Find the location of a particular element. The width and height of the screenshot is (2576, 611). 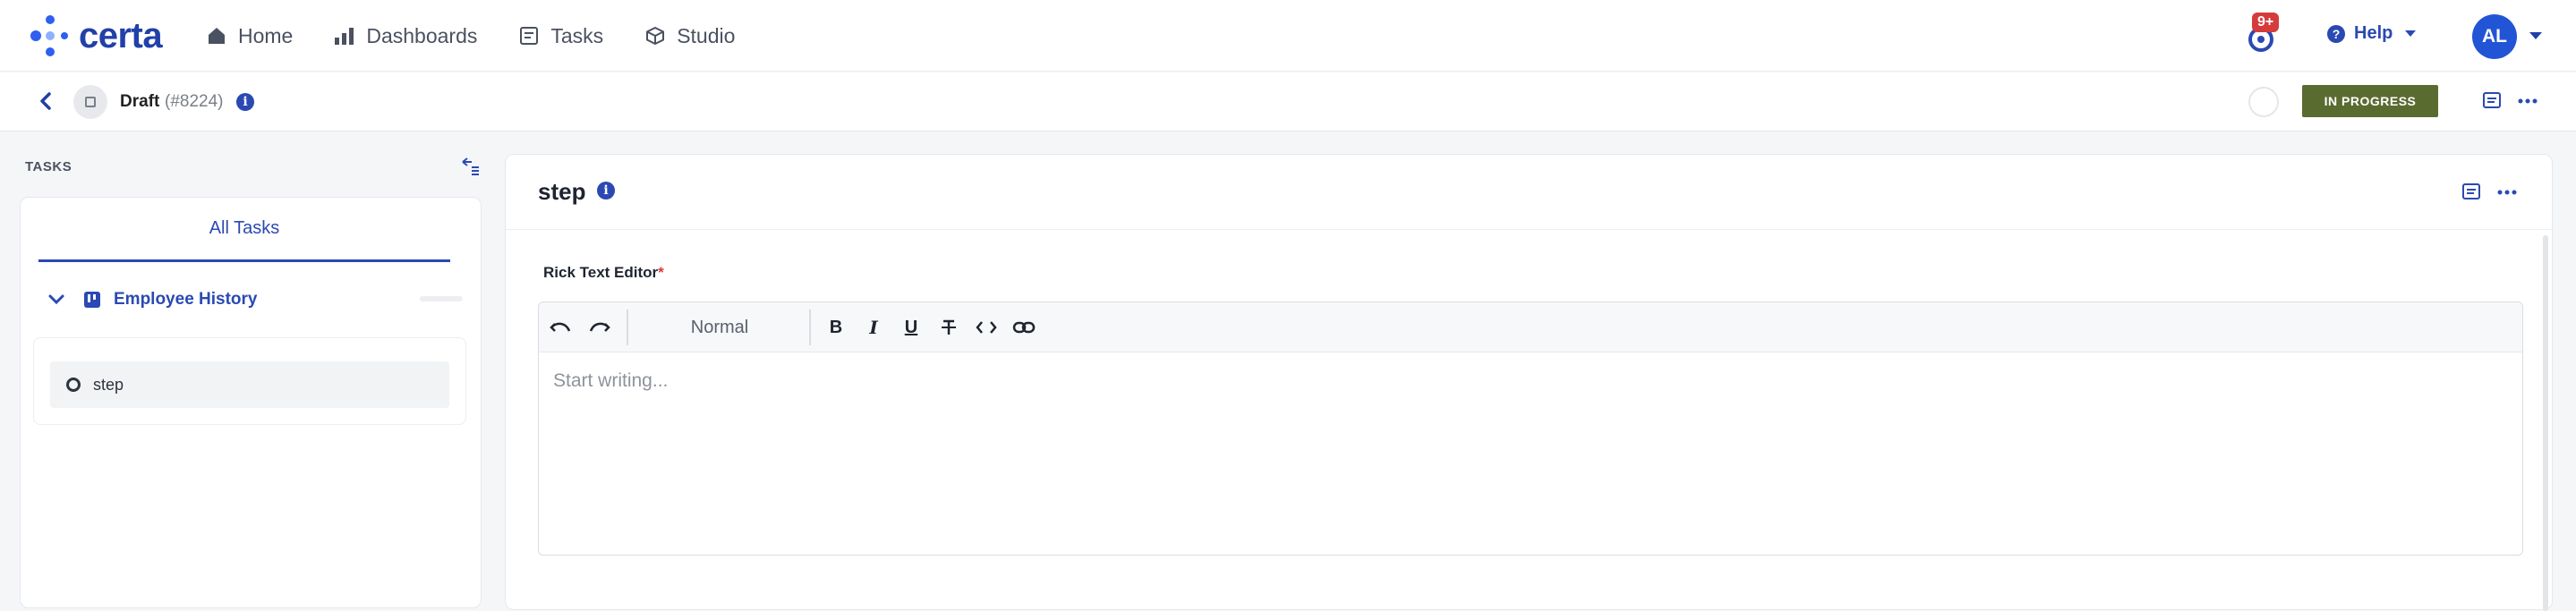

task-status-icon is located at coordinates (73, 385).